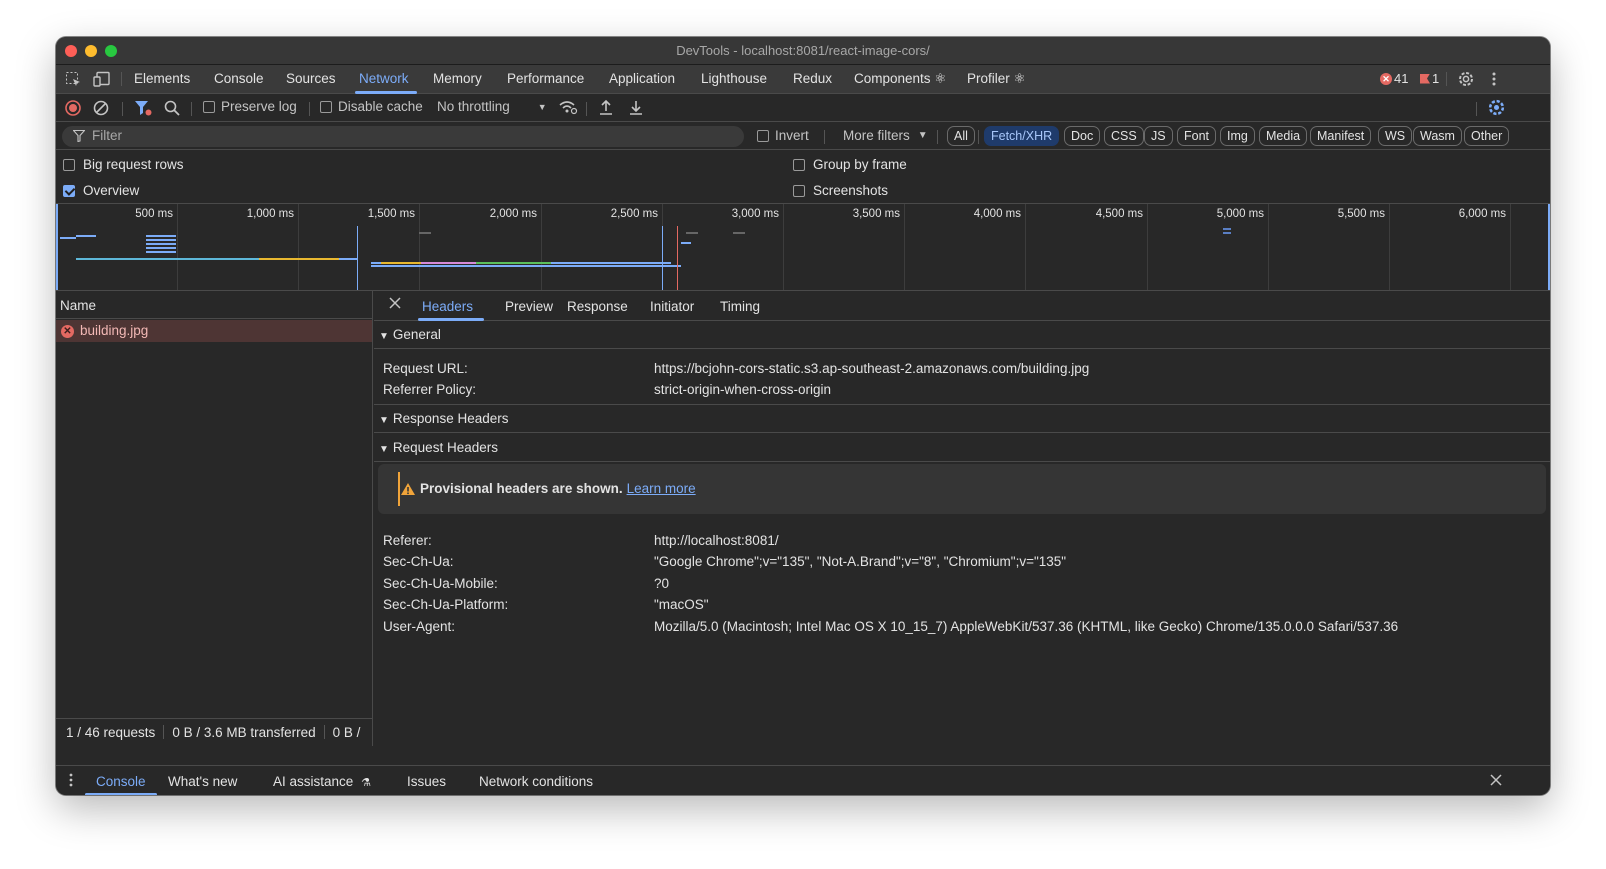  I want to click on tab-profiler: Profiler ⚛, so click(996, 79).